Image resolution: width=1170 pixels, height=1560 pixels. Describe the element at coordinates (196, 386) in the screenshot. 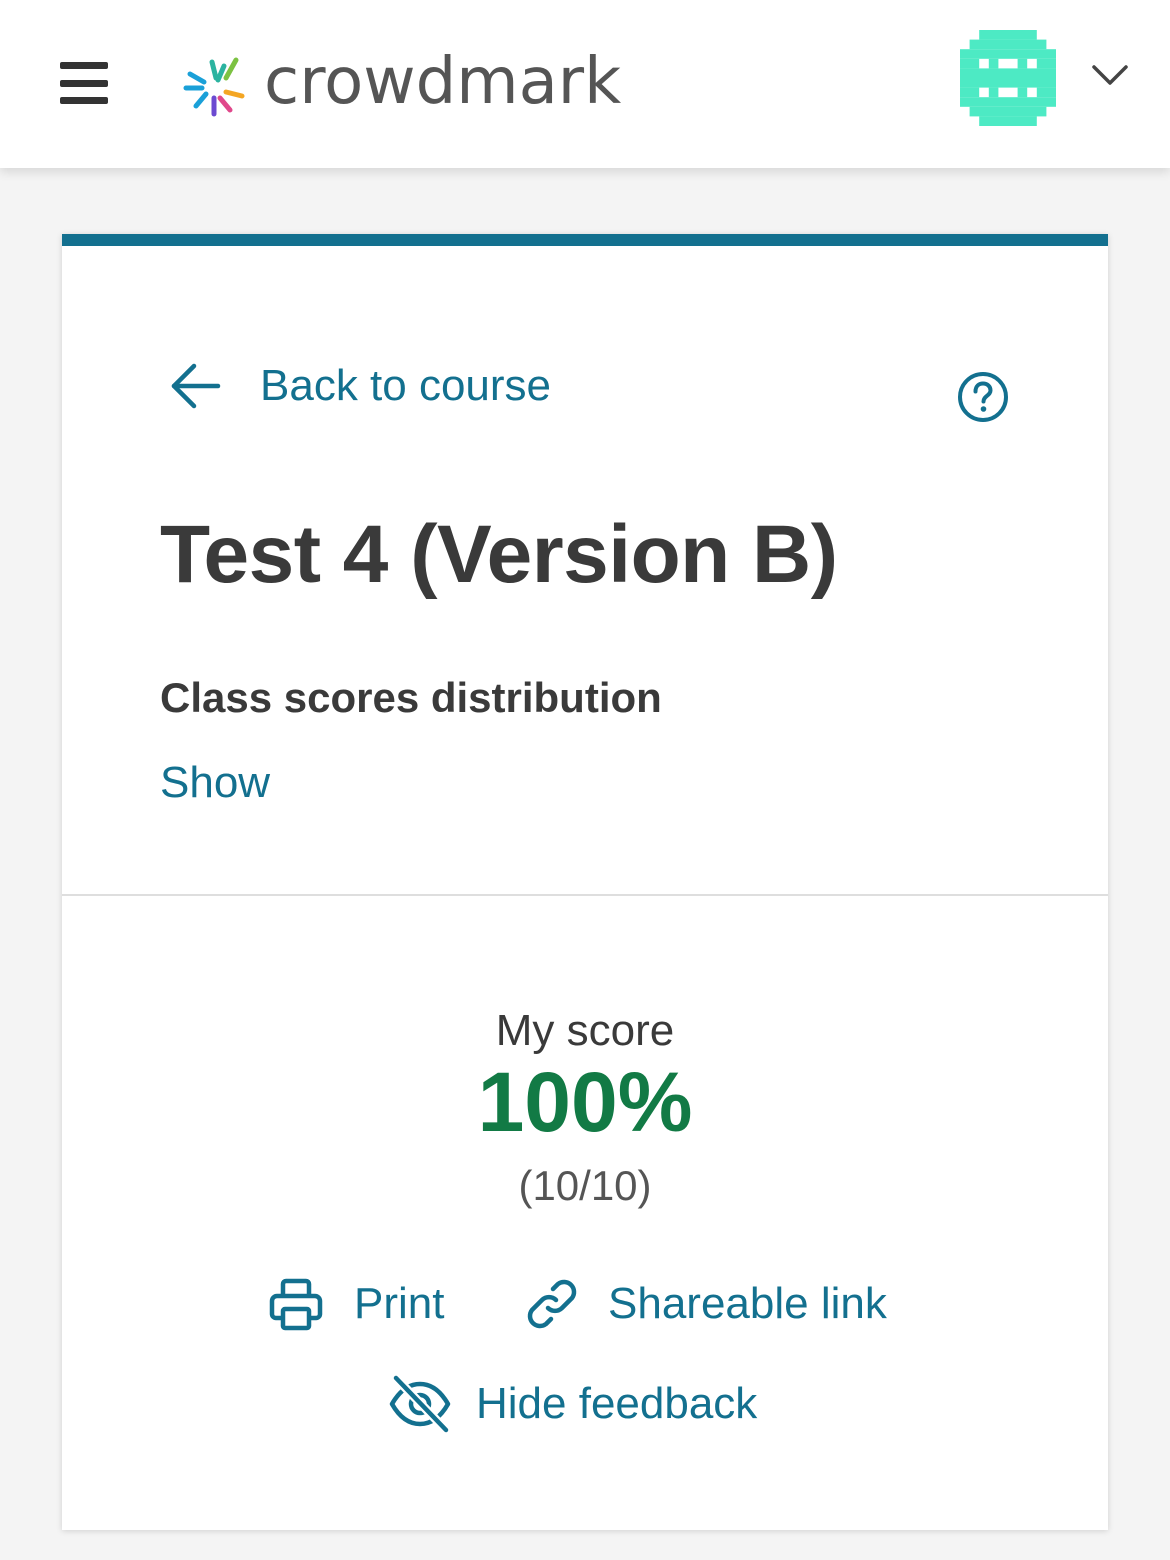

I see `arrow-left-icon` at that location.